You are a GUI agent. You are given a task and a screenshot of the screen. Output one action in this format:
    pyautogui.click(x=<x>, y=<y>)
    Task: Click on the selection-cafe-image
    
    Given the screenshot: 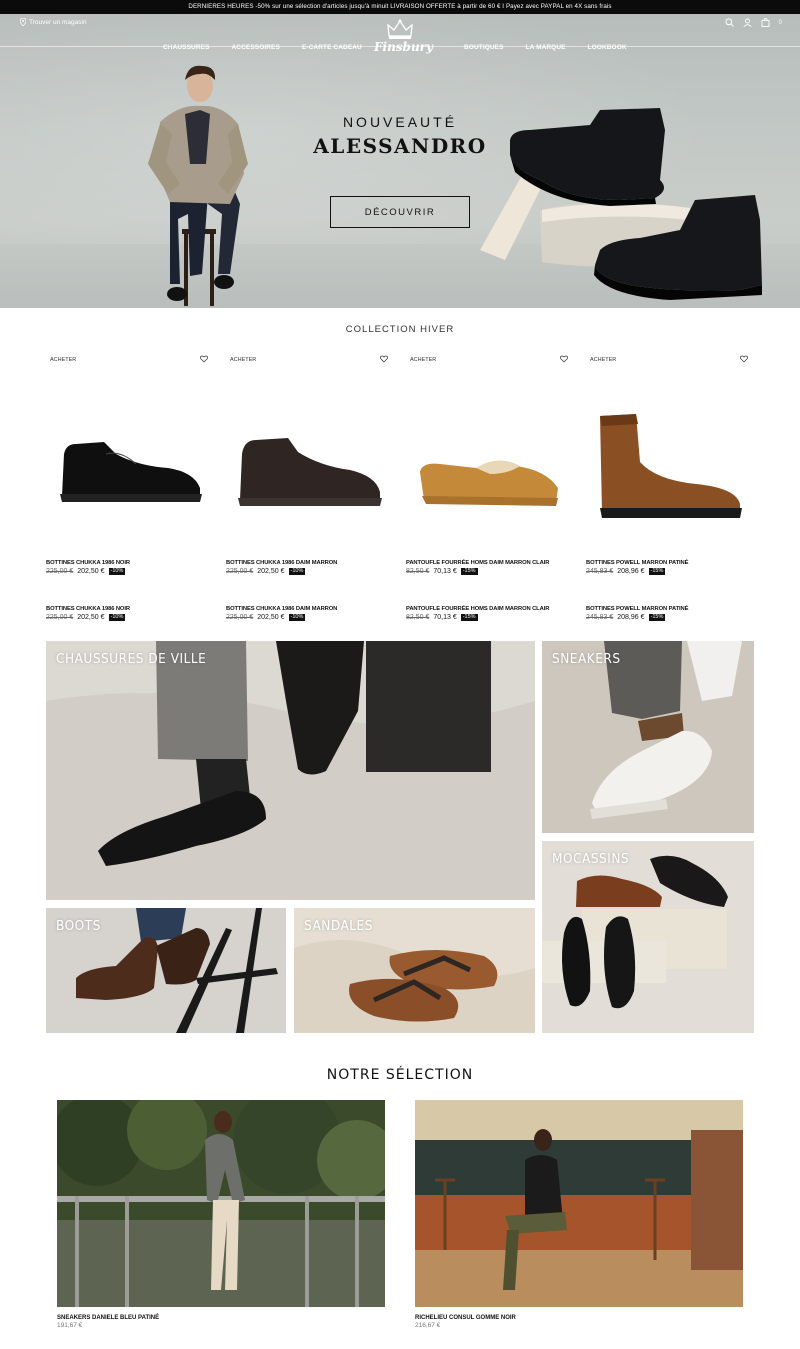 What is the action you would take?
    pyautogui.click(x=579, y=1203)
    